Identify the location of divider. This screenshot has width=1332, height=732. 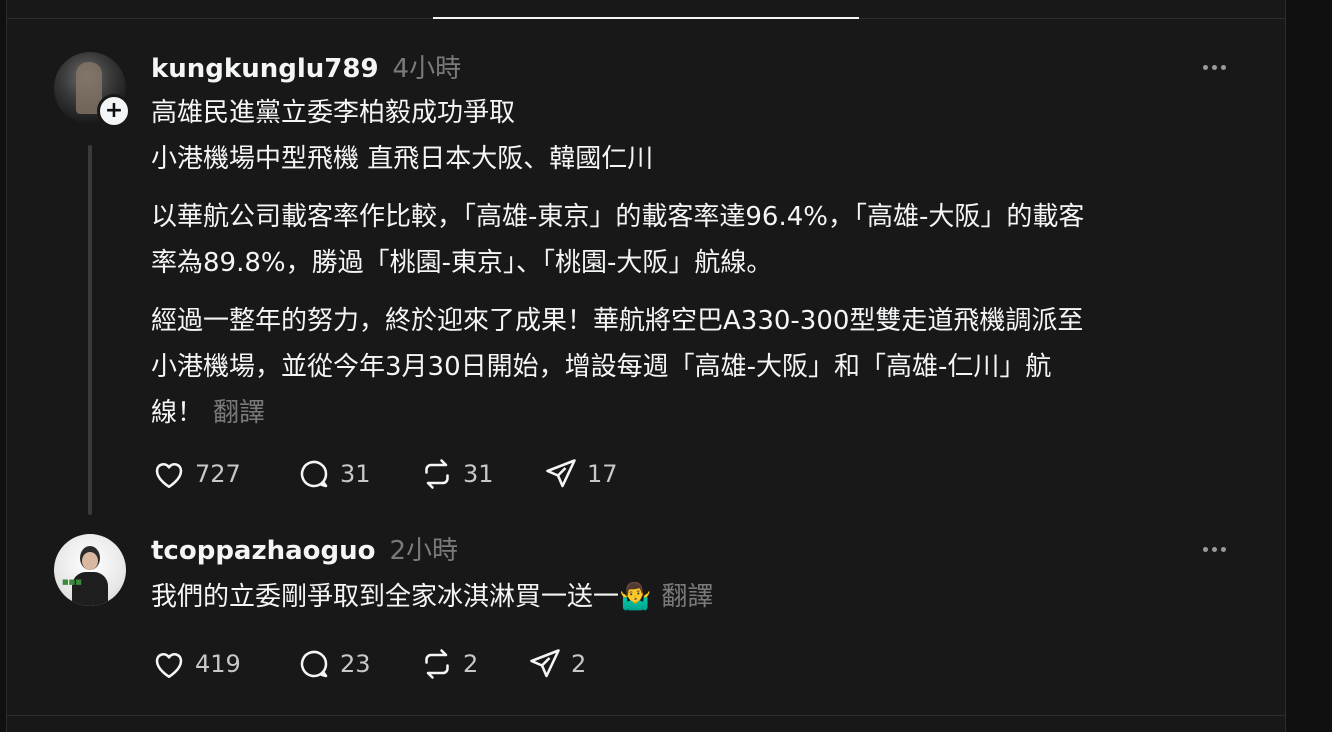
(646, 715).